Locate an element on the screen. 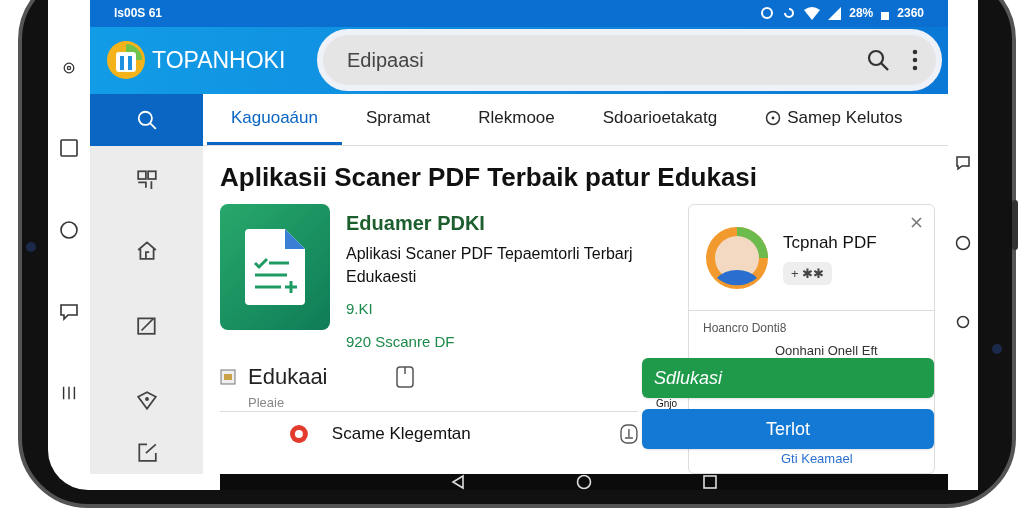  tab: Kaguoaáun is located at coordinates (274, 119).